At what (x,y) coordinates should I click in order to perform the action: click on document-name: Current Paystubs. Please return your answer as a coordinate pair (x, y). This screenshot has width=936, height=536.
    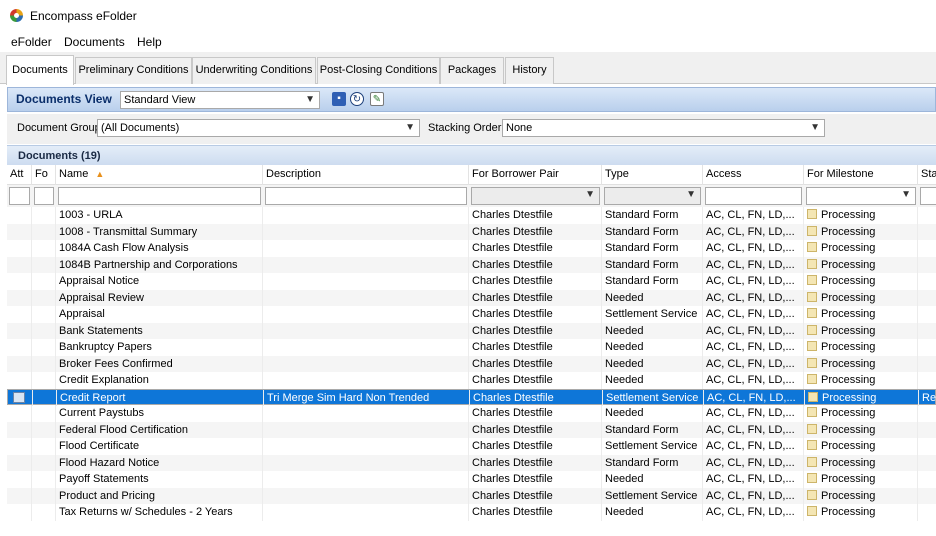
    Looking at the image, I should click on (159, 413).